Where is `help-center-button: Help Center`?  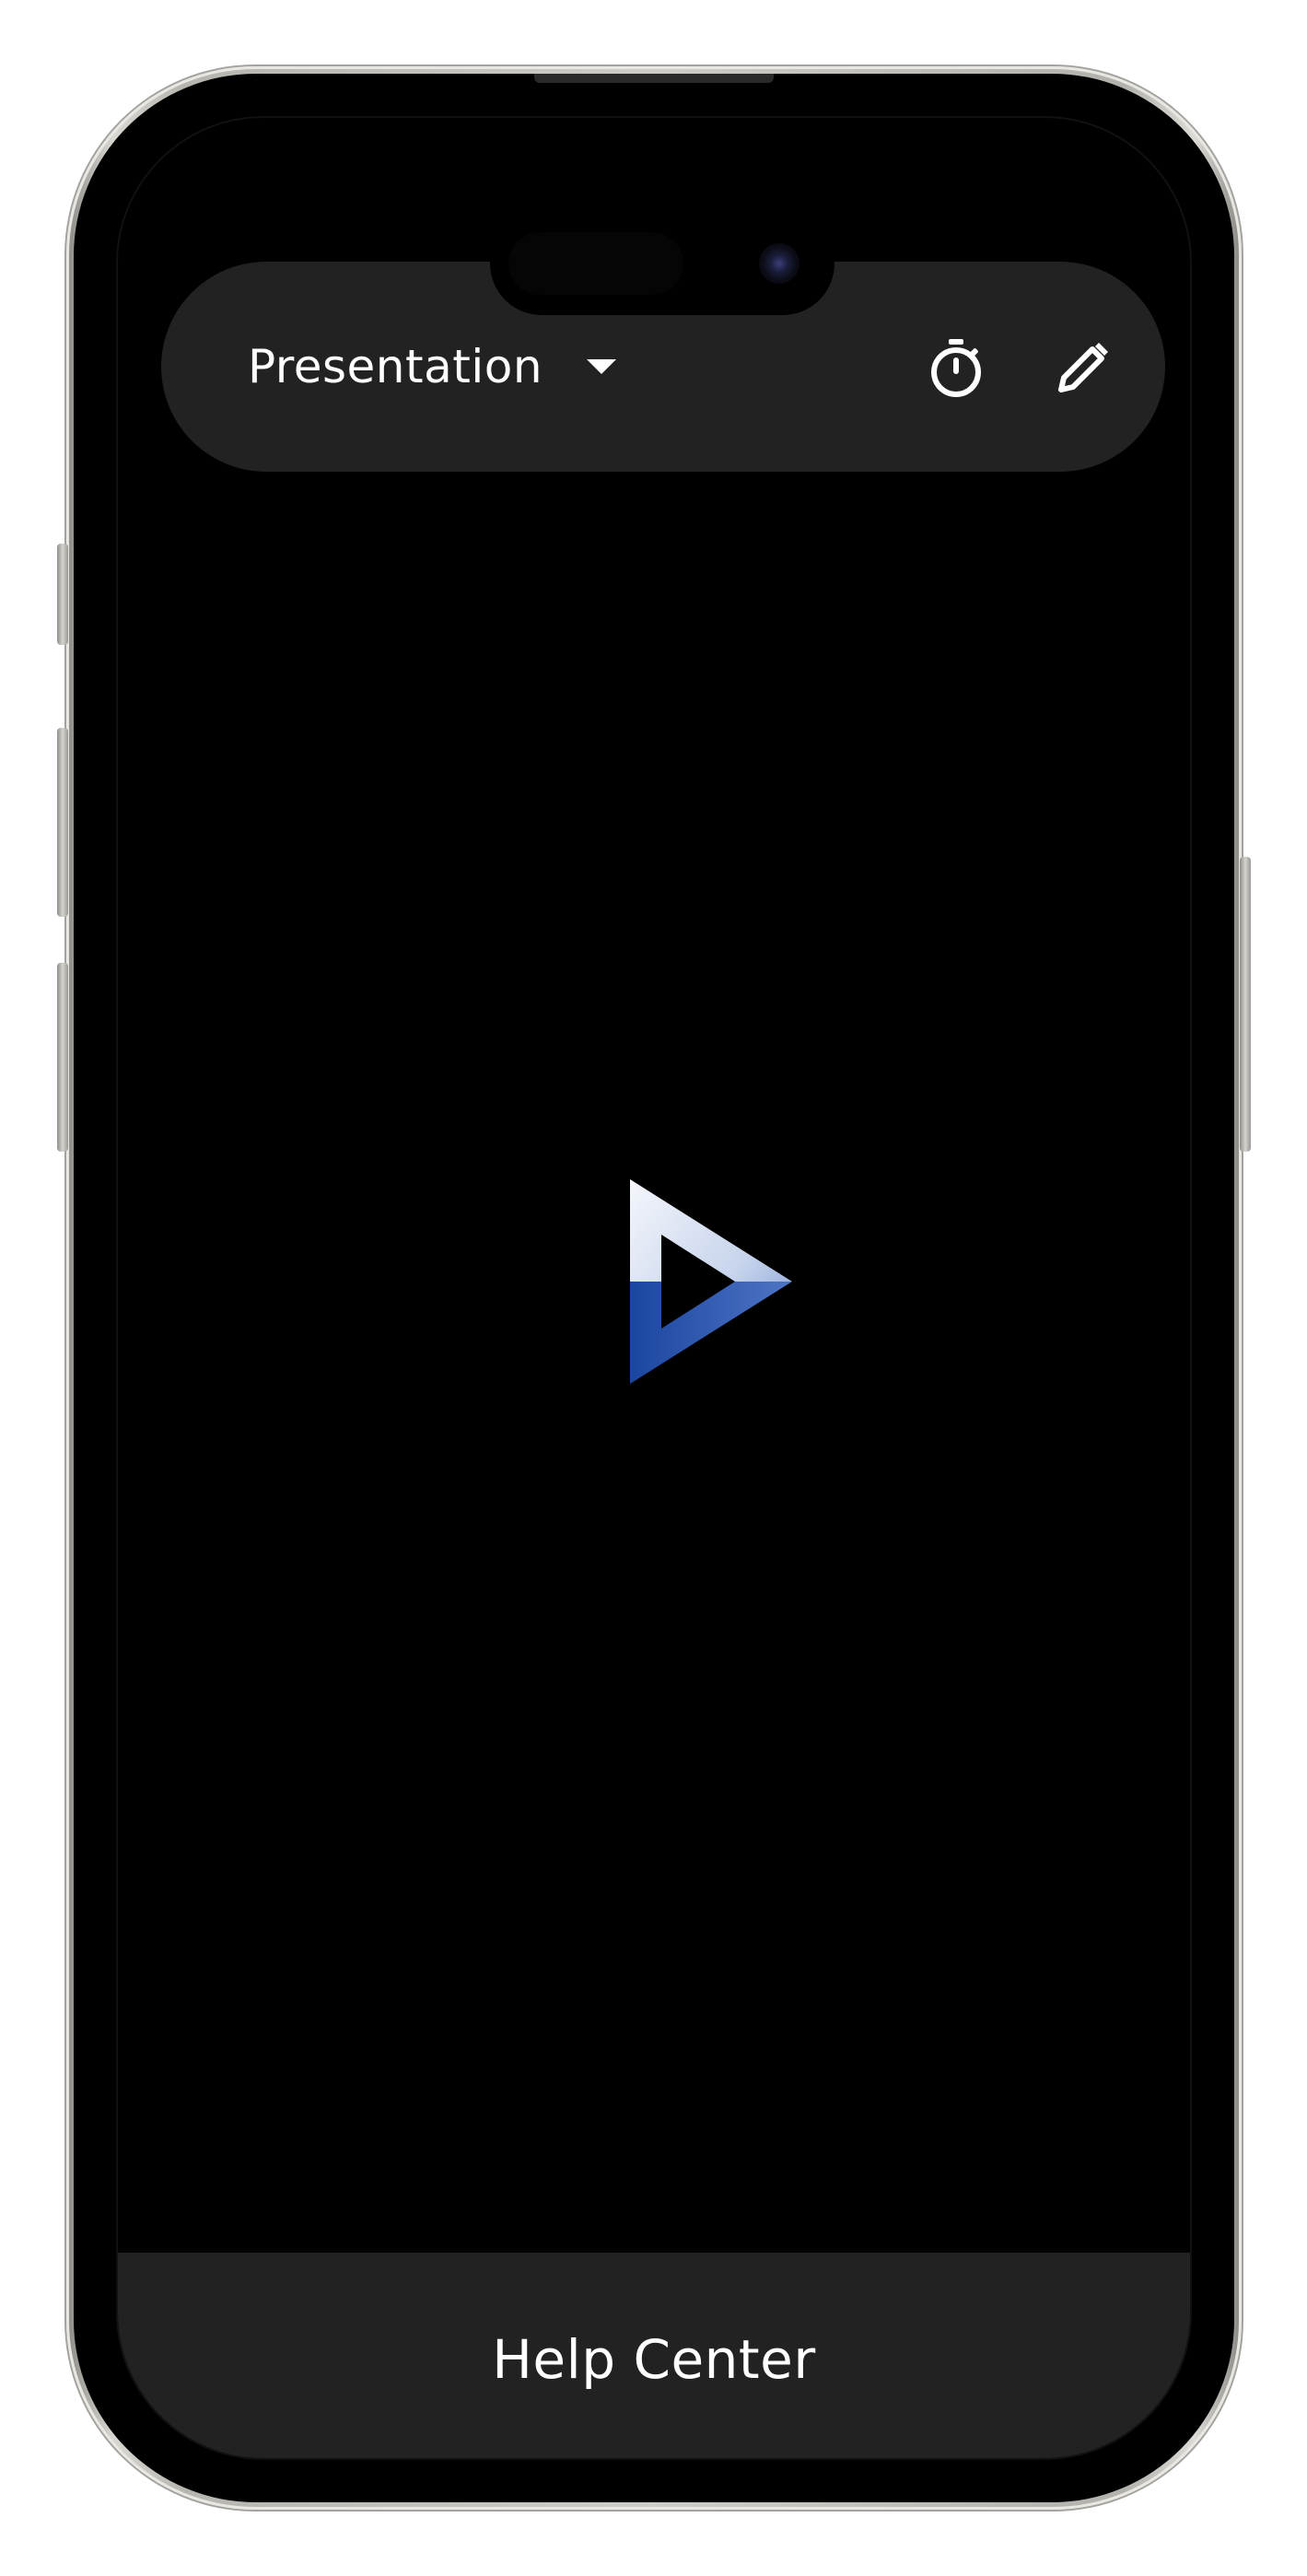 help-center-button: Help Center is located at coordinates (654, 2355).